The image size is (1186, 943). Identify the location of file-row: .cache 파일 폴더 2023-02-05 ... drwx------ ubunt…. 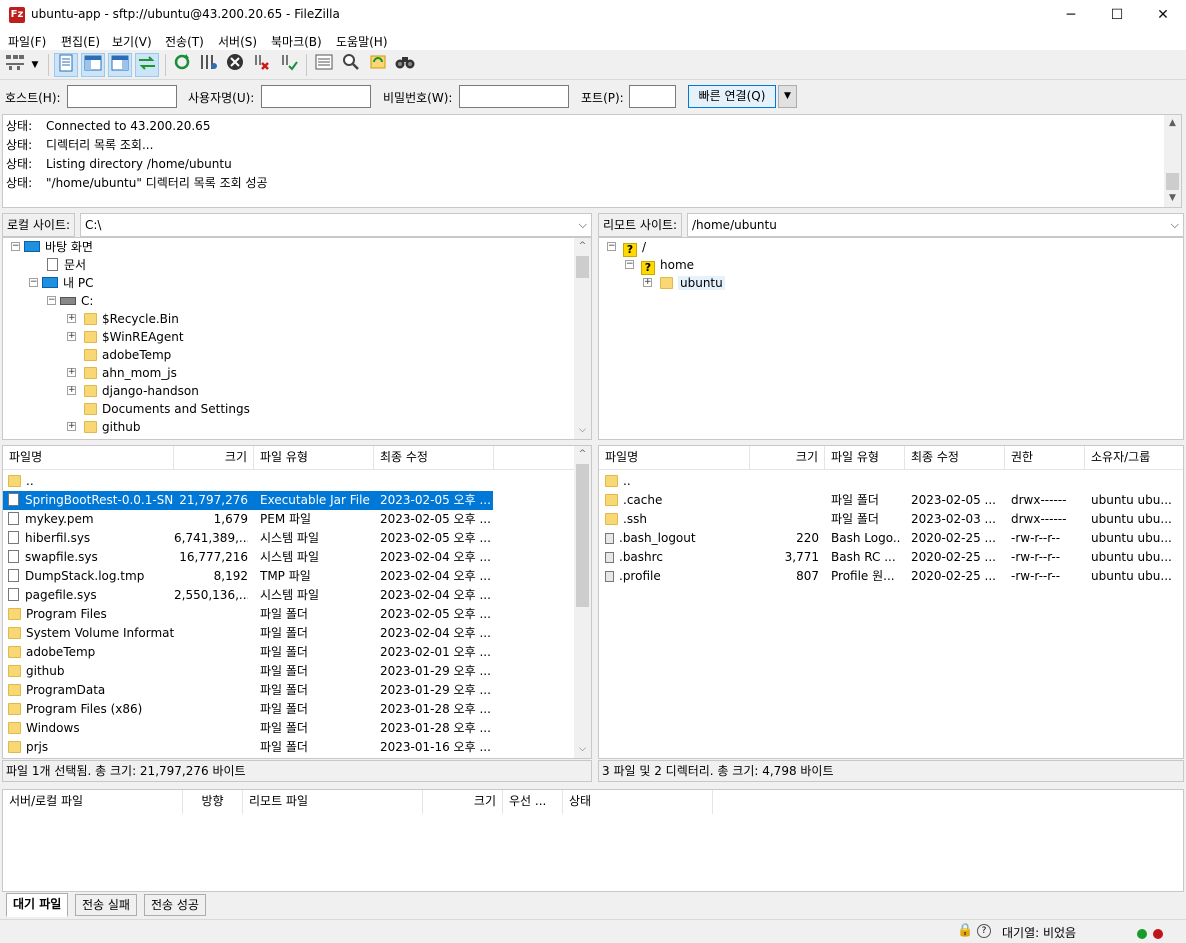
(891, 500).